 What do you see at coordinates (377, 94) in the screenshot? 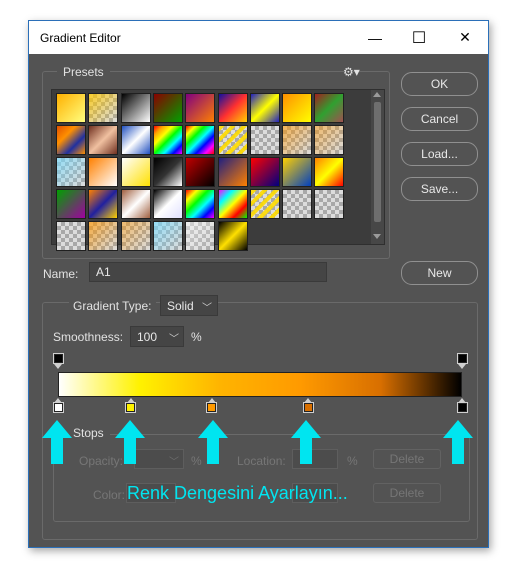
I see `scroll-up-icon` at bounding box center [377, 94].